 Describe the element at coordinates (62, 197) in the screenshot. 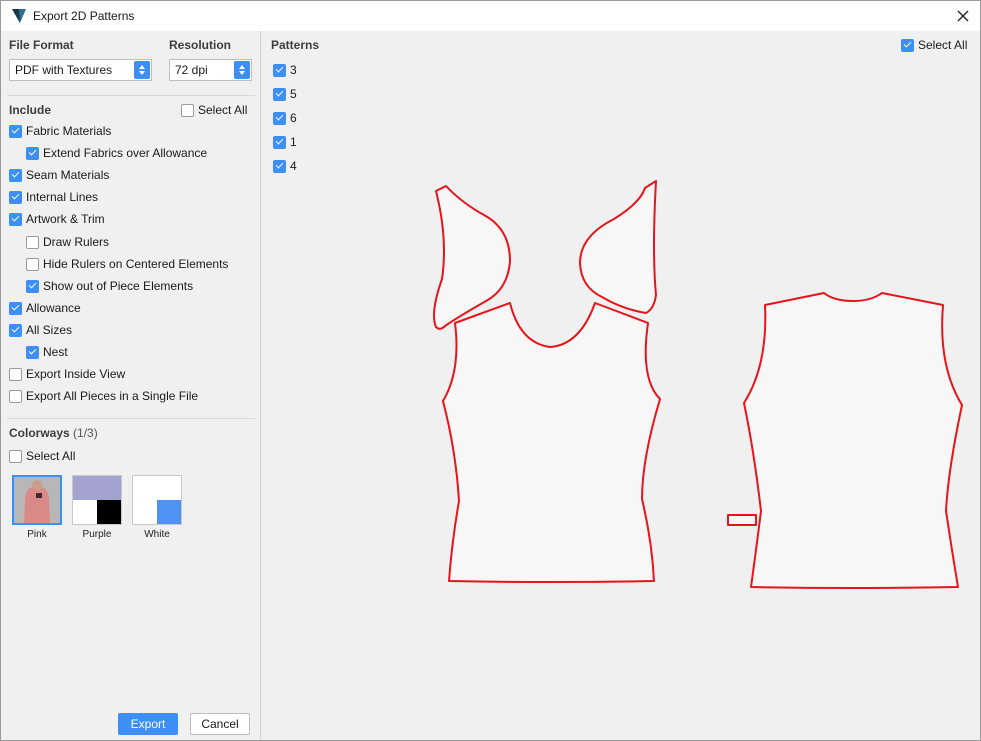

I see `internal-lines-label: Internal Lines` at that location.